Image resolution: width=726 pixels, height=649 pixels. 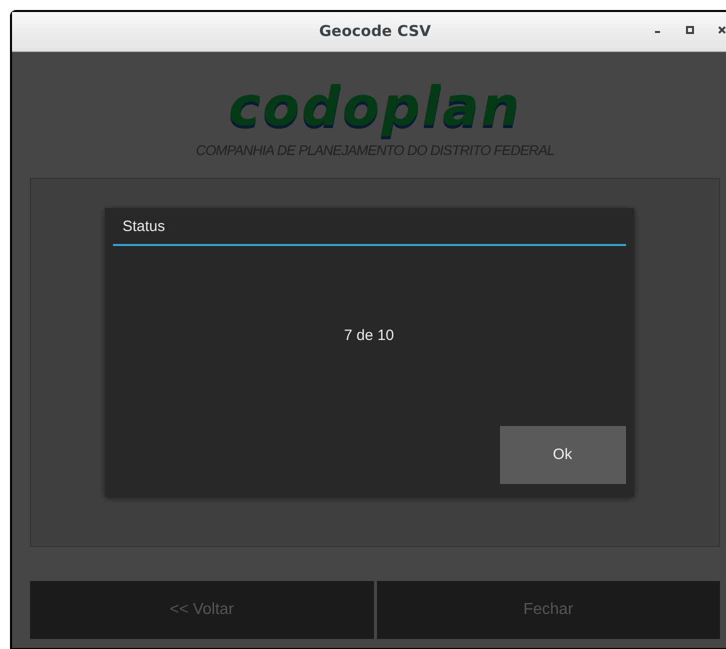 I want to click on ok-button: Ok, so click(x=563, y=455).